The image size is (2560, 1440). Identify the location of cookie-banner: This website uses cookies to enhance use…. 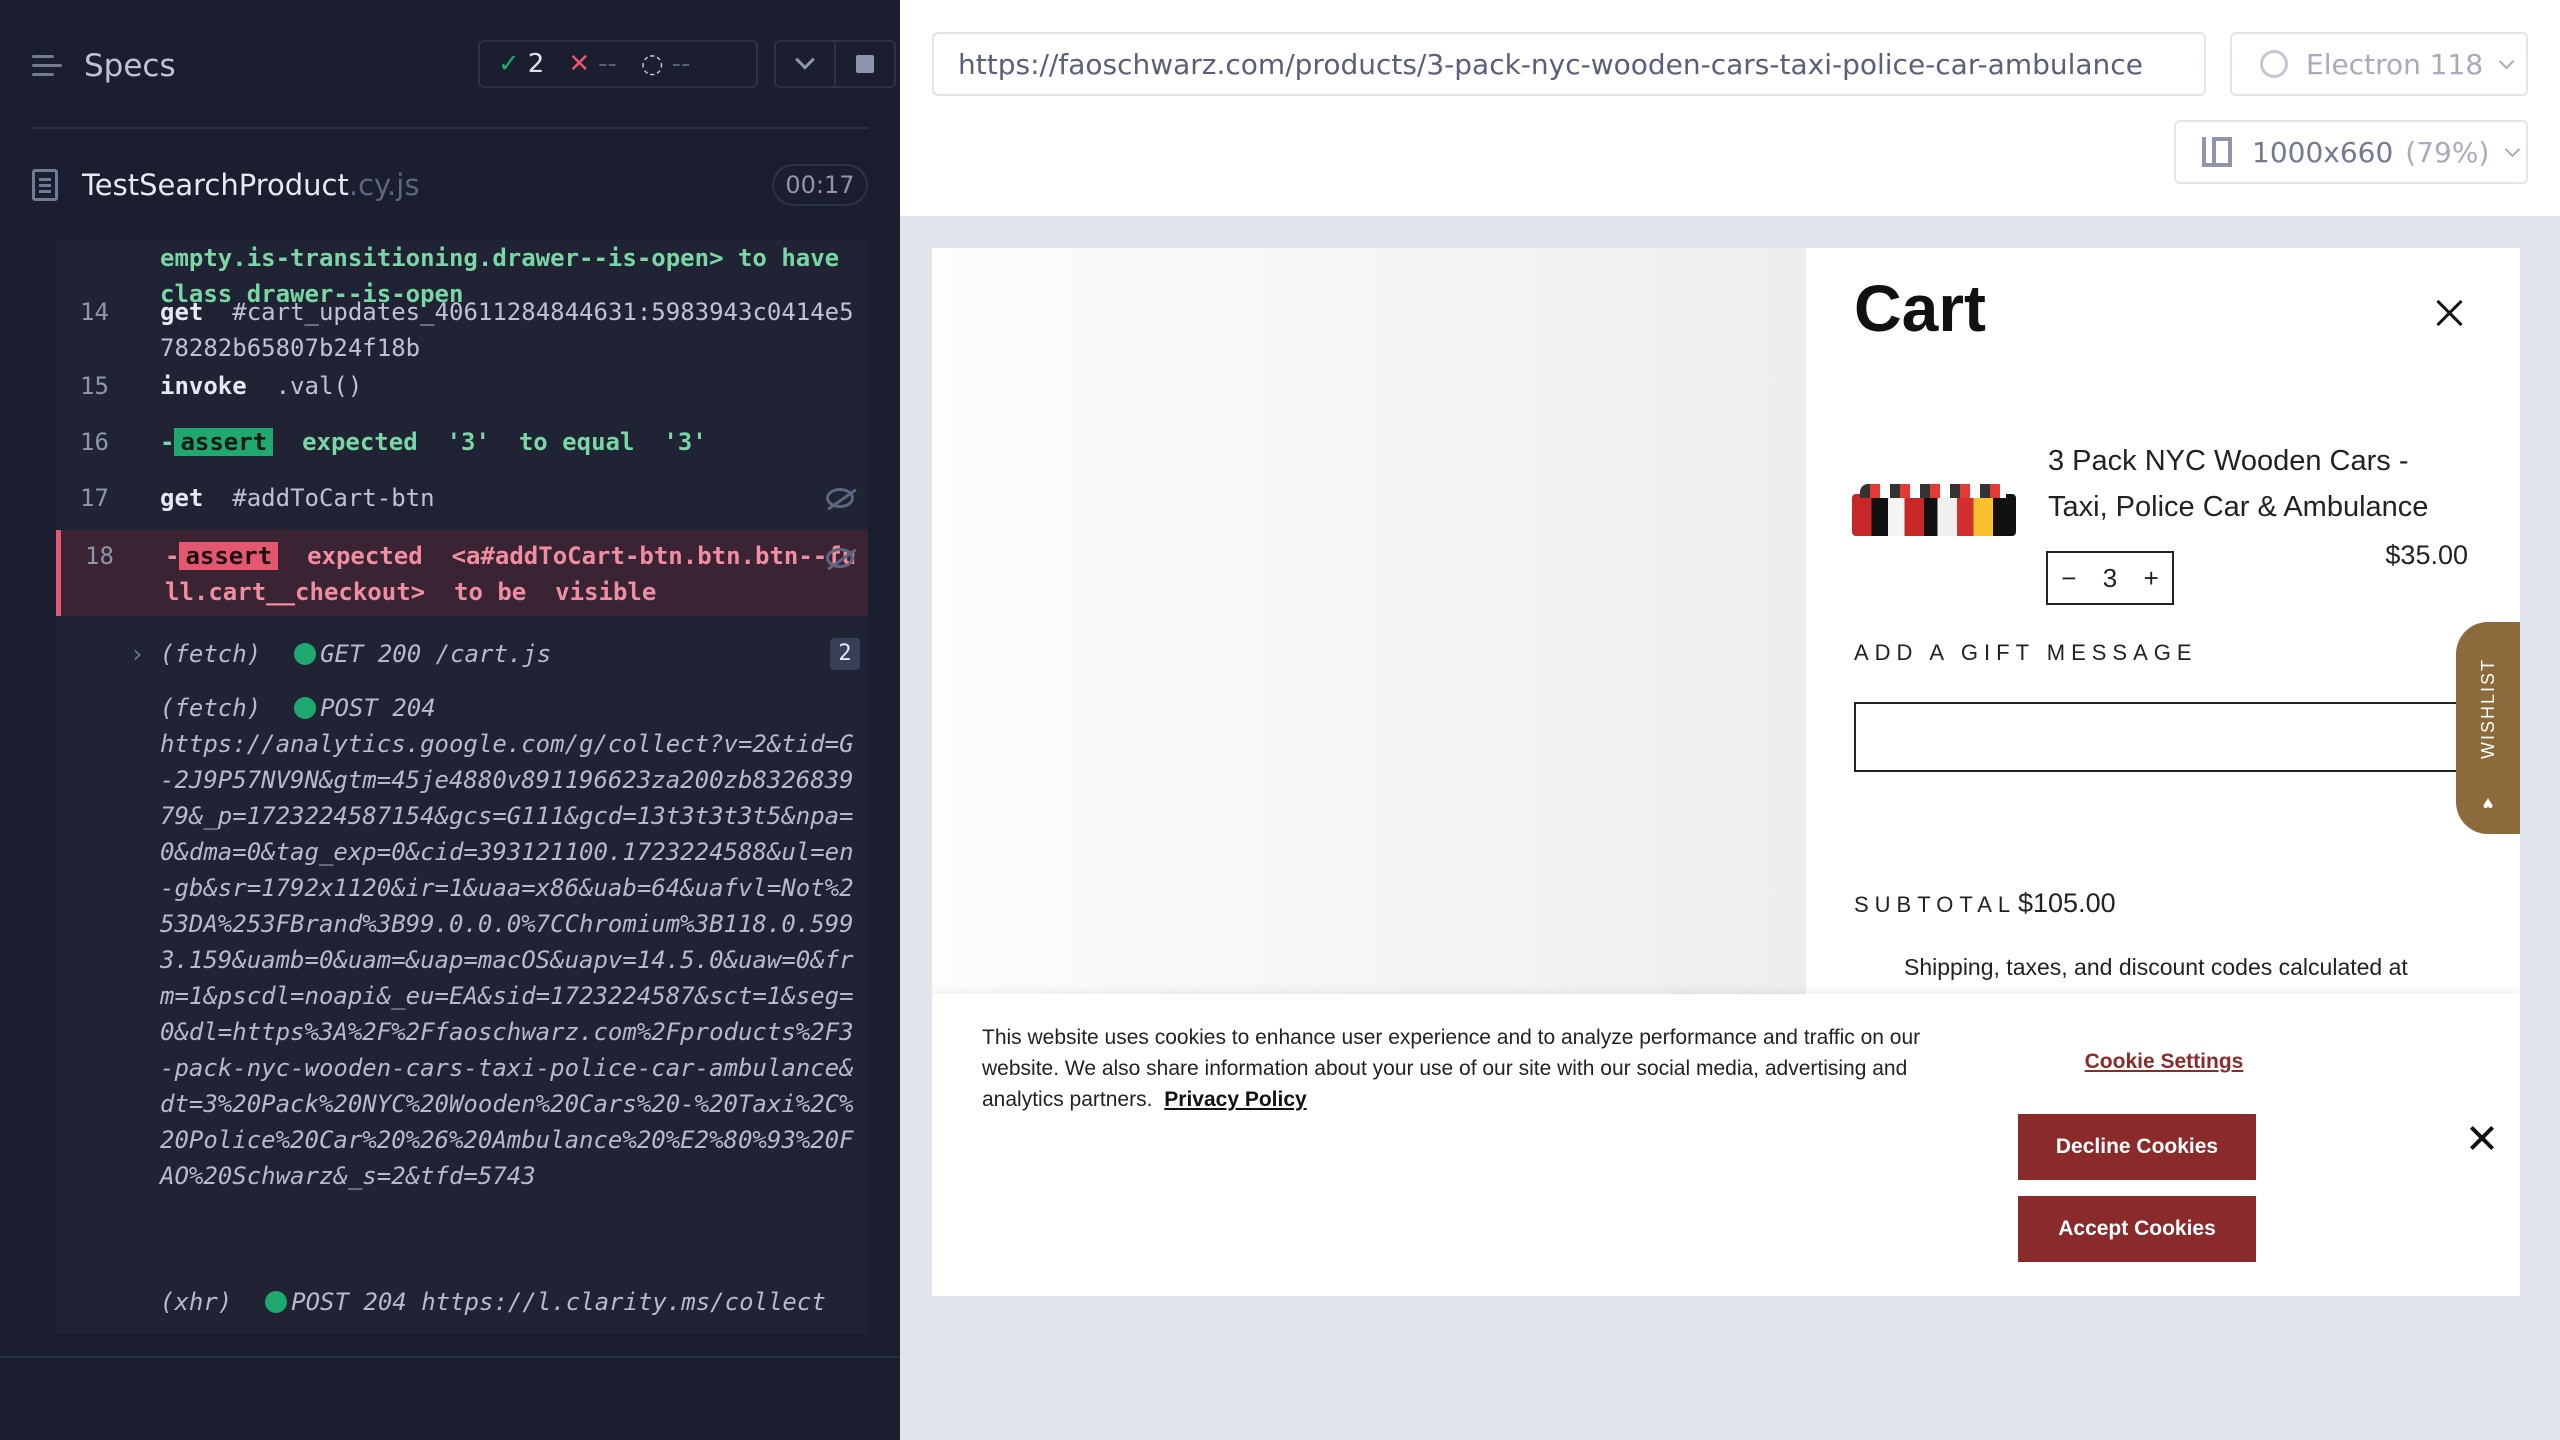
(1726, 1145).